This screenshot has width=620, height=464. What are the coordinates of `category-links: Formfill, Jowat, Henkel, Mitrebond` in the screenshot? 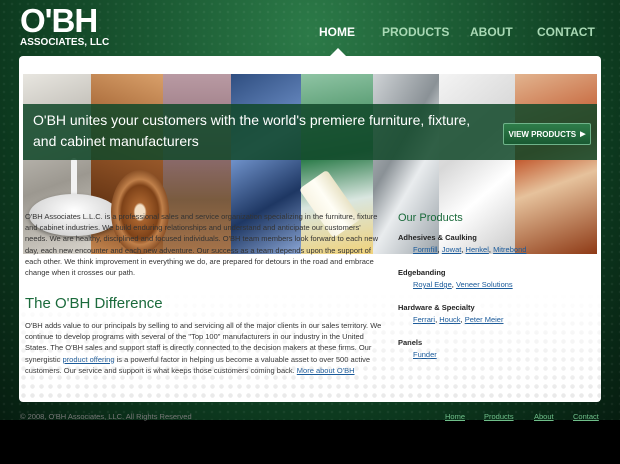 It's located at (470, 249).